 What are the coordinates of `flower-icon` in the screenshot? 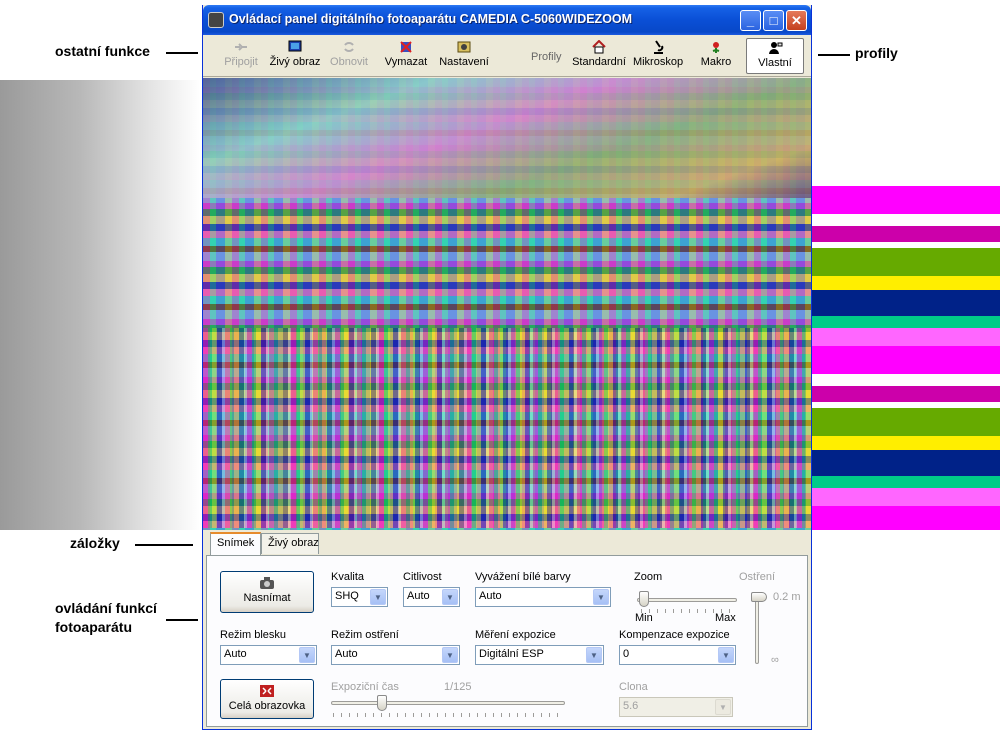 It's located at (716, 47).